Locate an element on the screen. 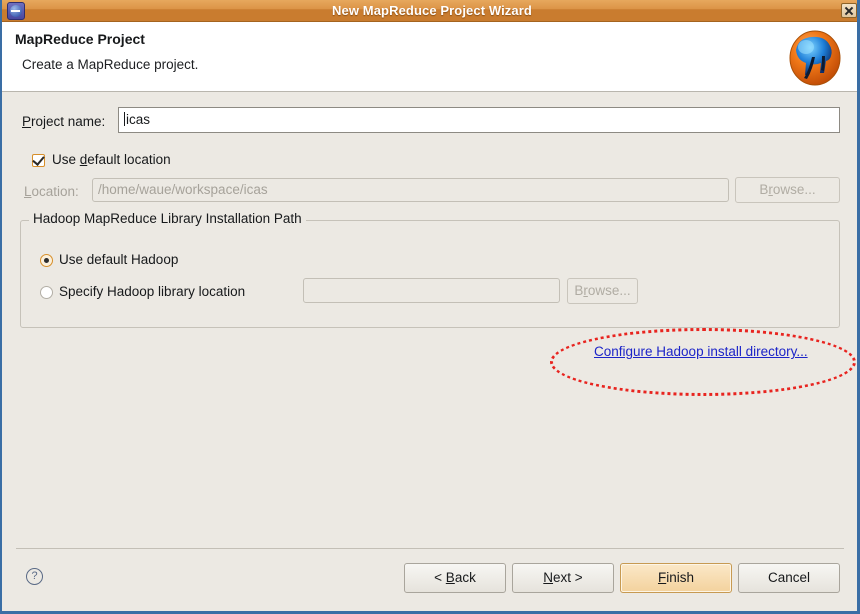 This screenshot has height=614, width=860. use-default-hadoop-radio is located at coordinates (46, 260).